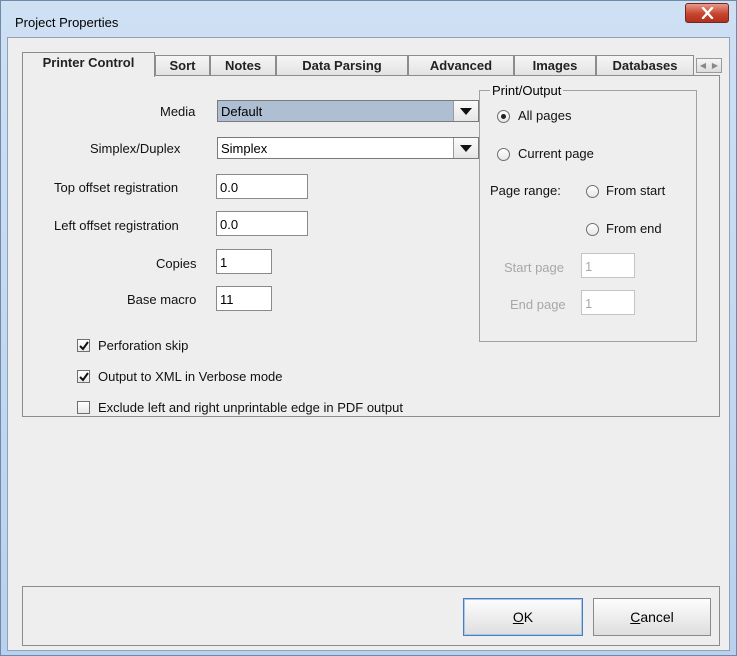 This screenshot has height=656, width=737. I want to click on tab-printer-control: Printer Control, so click(88, 64).